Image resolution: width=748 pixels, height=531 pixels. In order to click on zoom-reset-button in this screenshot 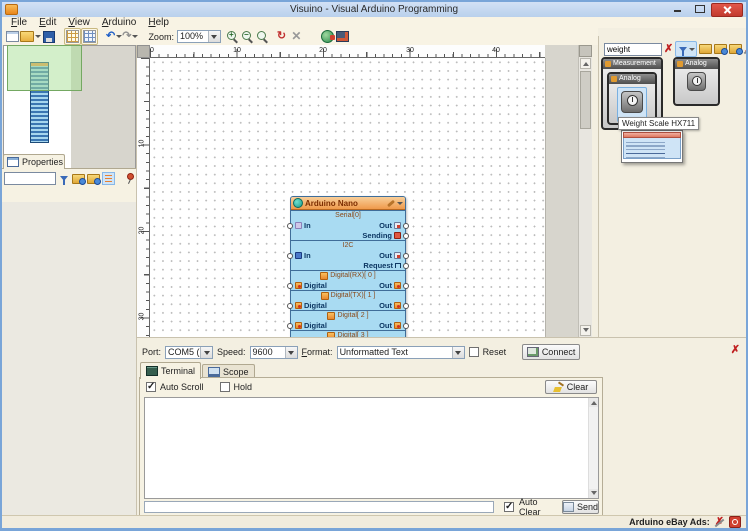, I will do `click(262, 36)`.